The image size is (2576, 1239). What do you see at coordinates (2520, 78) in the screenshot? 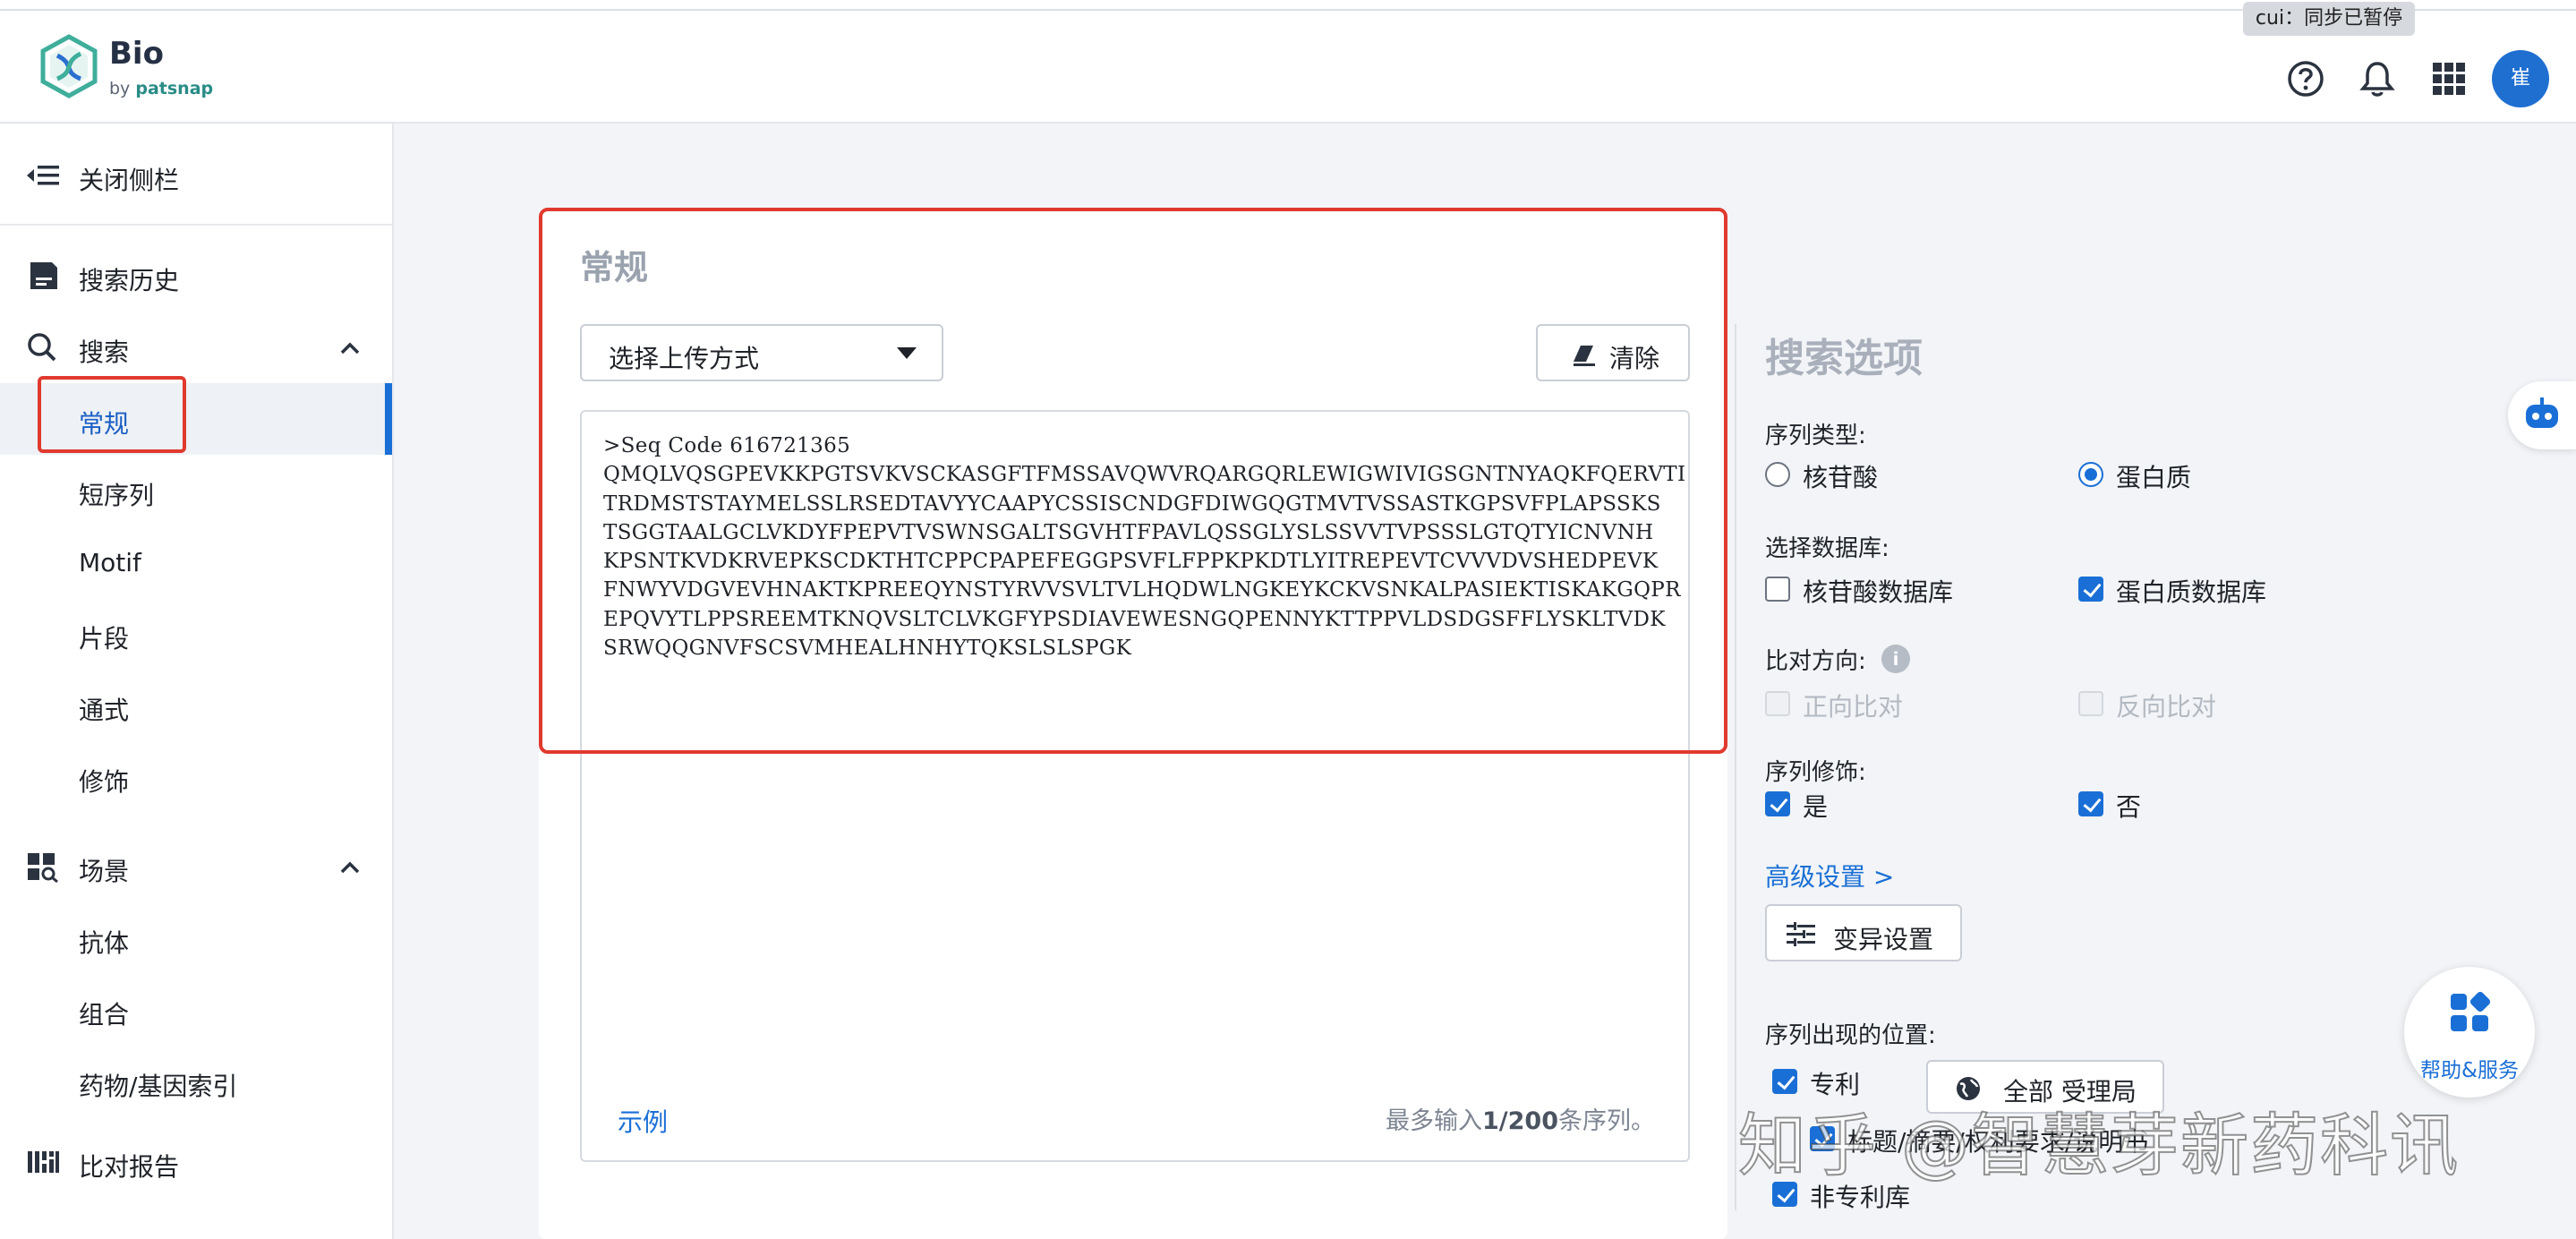
I see `user-avatar: 崔` at bounding box center [2520, 78].